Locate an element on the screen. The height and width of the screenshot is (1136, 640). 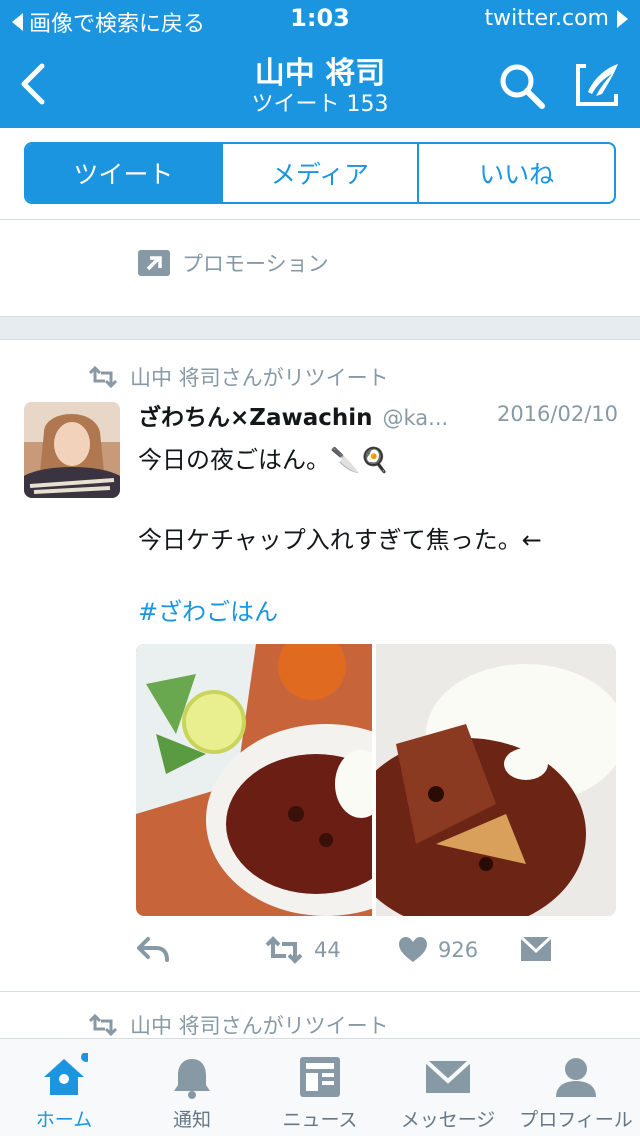
tab-notifications-label: 通知 is located at coordinates (191, 1120).